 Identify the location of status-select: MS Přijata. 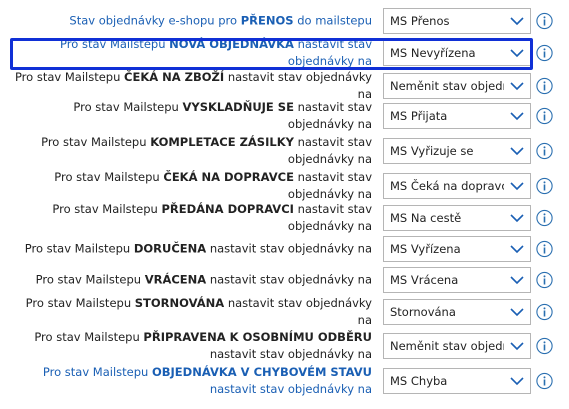
(457, 116).